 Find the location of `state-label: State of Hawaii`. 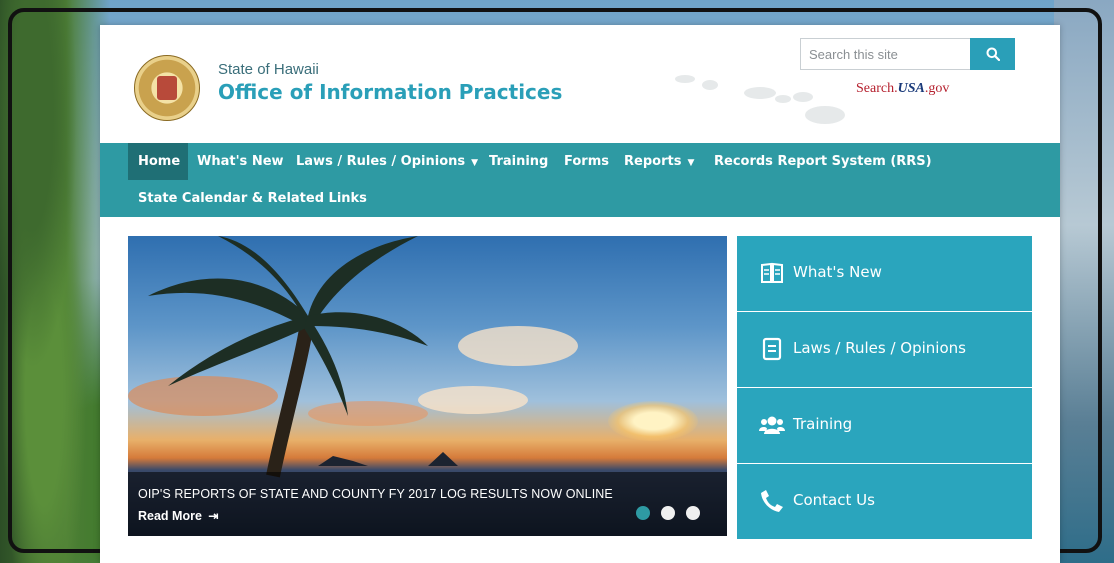

state-label: State of Hawaii is located at coordinates (268, 69).